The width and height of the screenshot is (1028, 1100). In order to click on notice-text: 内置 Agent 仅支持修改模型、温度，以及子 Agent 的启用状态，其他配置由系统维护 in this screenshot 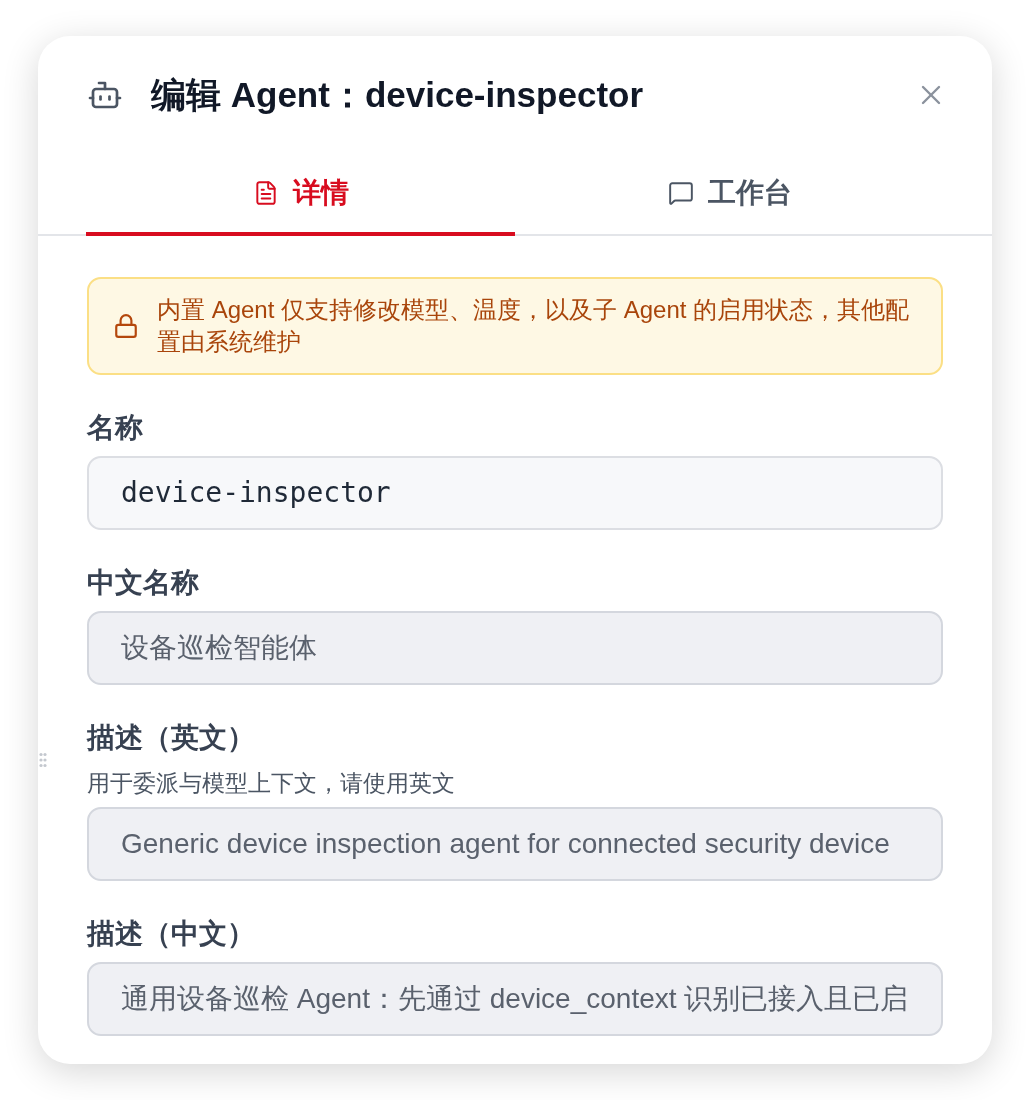, I will do `click(534, 326)`.